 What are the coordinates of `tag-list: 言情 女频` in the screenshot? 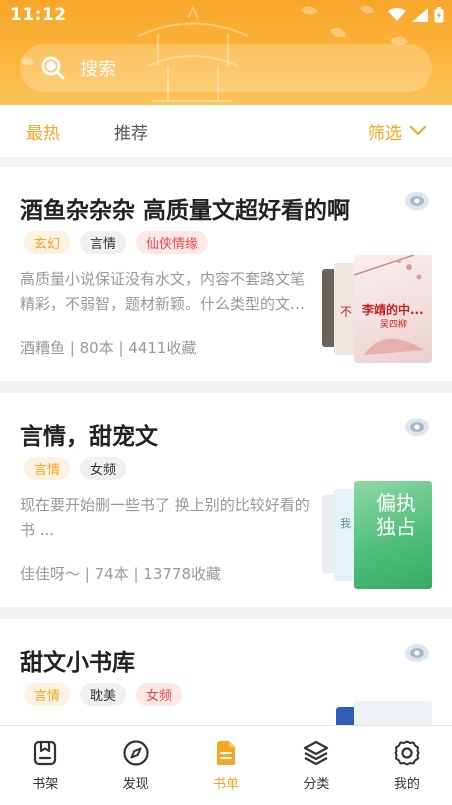 It's located at (75, 468).